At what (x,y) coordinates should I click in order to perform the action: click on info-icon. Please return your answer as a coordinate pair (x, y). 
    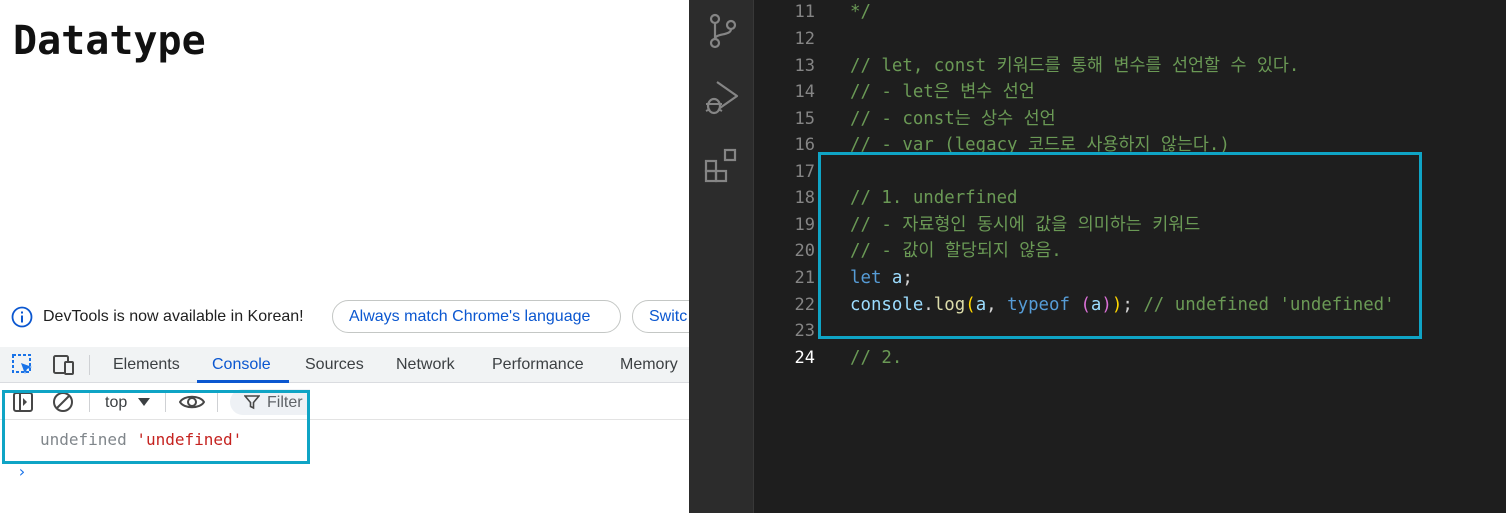
    Looking at the image, I should click on (22, 317).